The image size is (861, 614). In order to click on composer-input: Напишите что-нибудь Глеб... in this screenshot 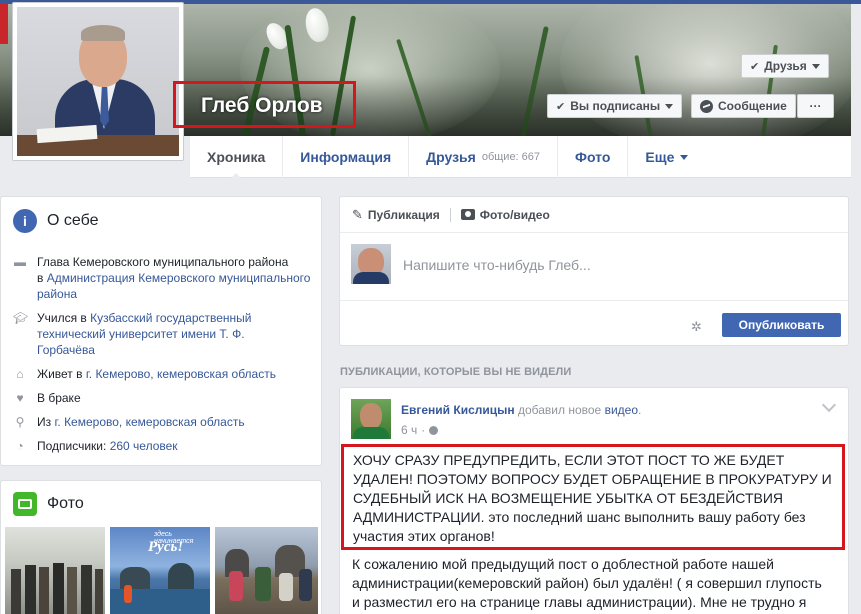, I will do `click(497, 265)`.